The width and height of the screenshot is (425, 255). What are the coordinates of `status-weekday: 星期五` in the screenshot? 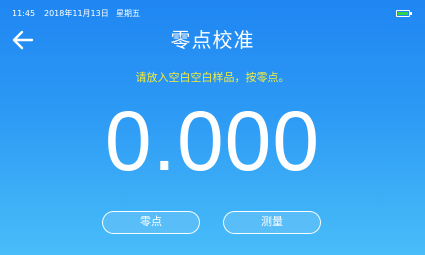 It's located at (128, 13).